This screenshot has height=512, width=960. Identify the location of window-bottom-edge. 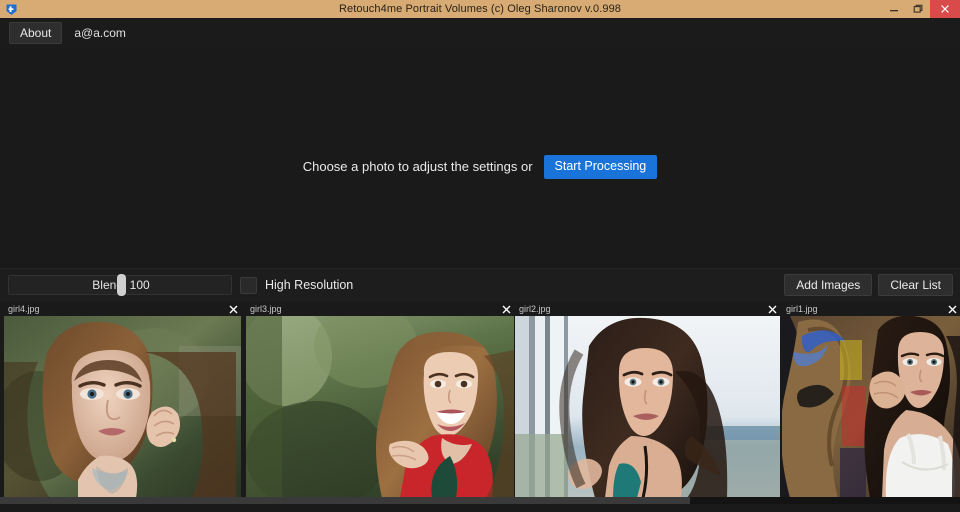
(480, 508).